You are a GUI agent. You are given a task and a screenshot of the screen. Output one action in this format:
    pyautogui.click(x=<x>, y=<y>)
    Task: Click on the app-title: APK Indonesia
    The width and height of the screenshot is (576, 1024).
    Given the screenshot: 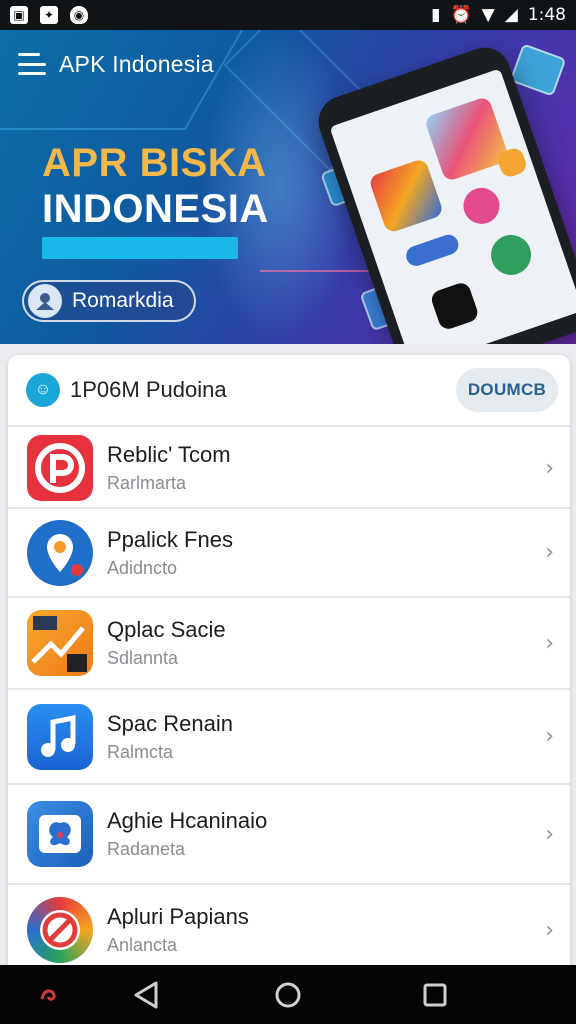 What is the action you would take?
    pyautogui.click(x=136, y=63)
    